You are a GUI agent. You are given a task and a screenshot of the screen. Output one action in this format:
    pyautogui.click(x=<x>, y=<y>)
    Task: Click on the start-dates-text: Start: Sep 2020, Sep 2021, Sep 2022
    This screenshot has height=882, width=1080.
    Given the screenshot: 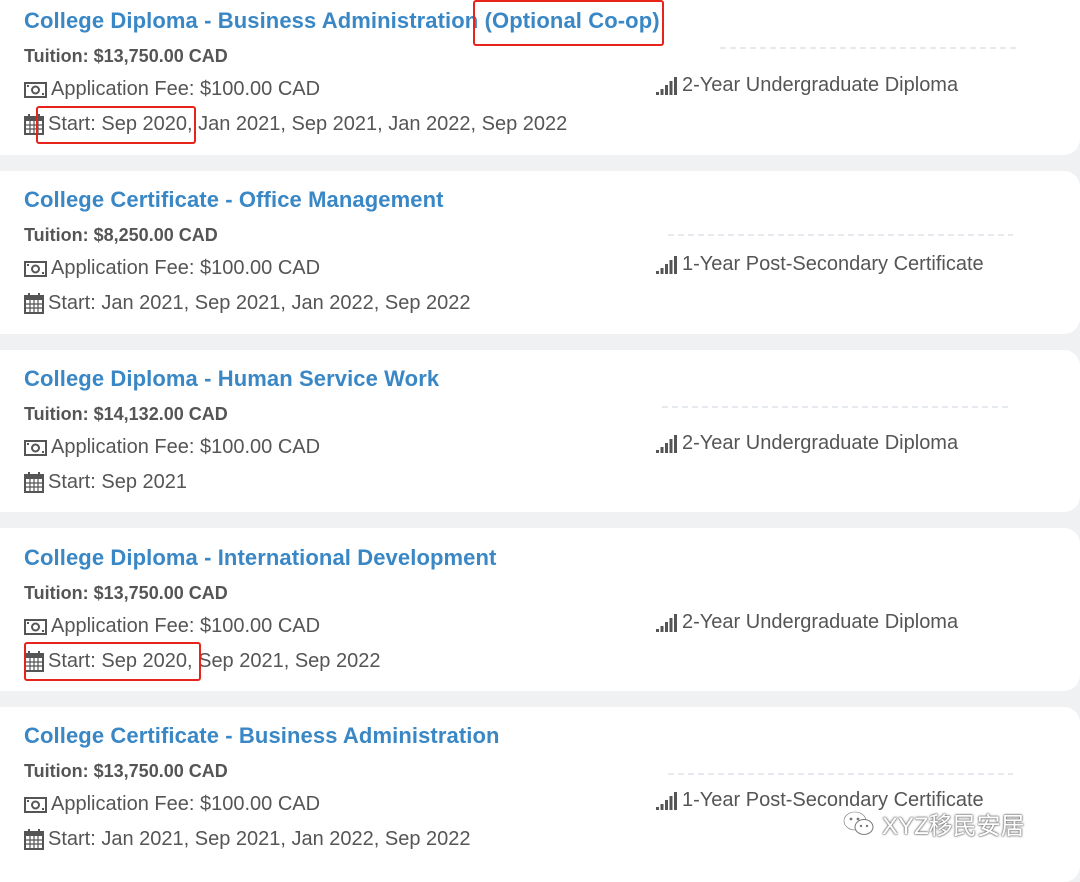 What is the action you would take?
    pyautogui.click(x=214, y=661)
    